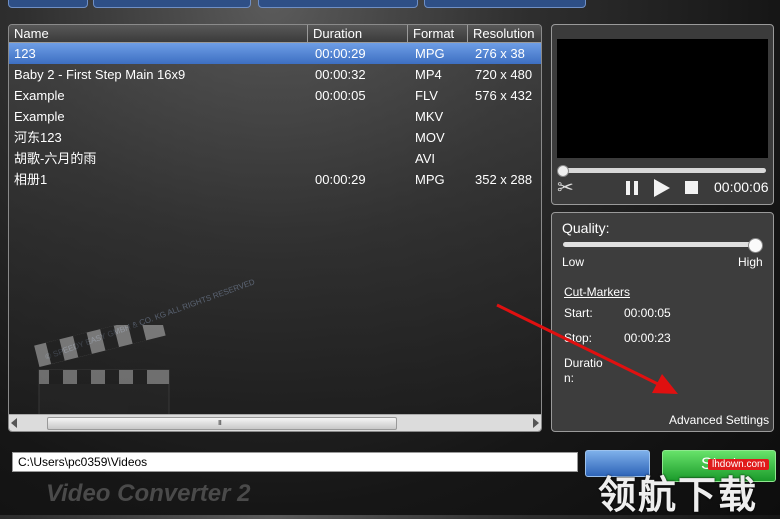 Image resolution: width=780 pixels, height=519 pixels. I want to click on file-resolution-cell: 276 x 38, so click(500, 53).